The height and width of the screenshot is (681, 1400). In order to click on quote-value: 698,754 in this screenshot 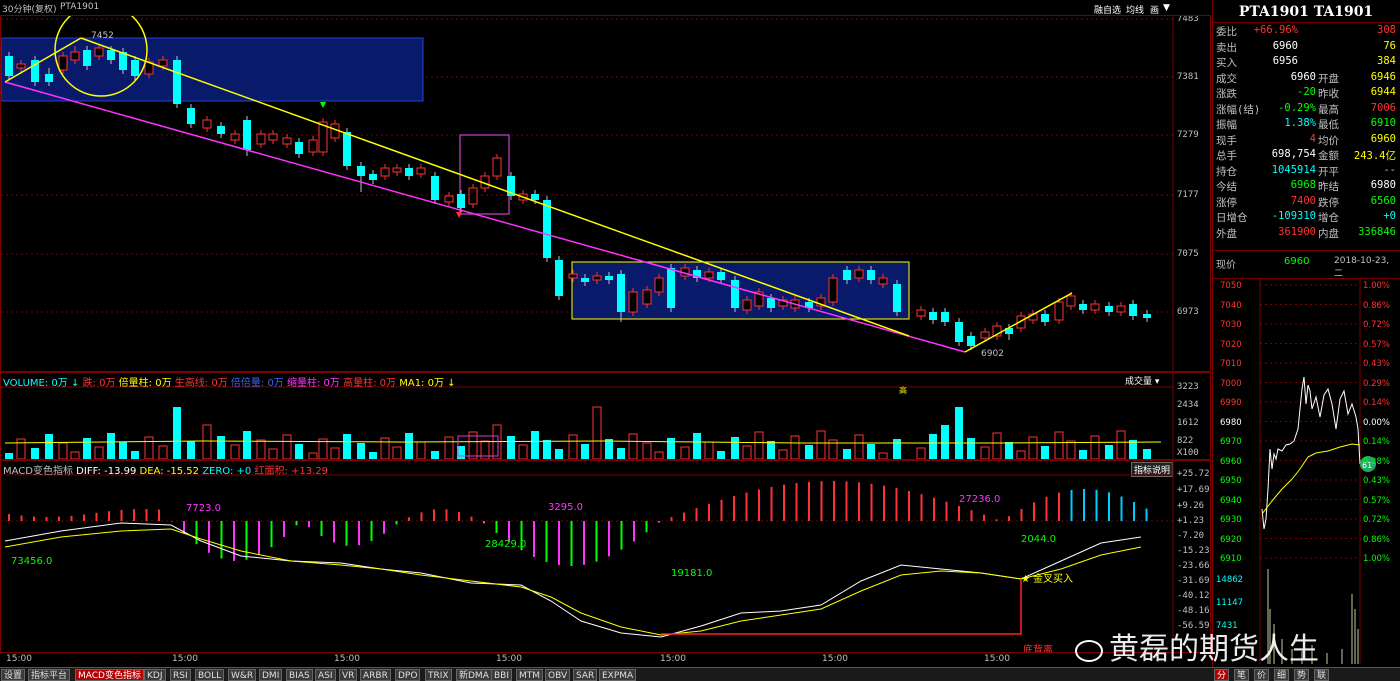, I will do `click(1293, 154)`.